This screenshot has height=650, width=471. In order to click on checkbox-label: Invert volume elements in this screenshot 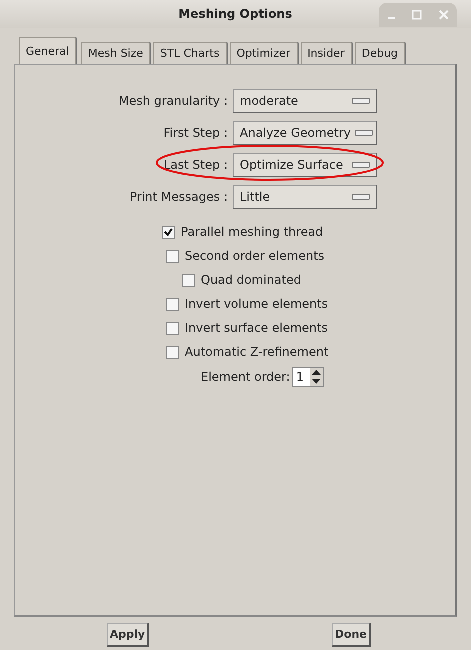, I will do `click(256, 304)`.